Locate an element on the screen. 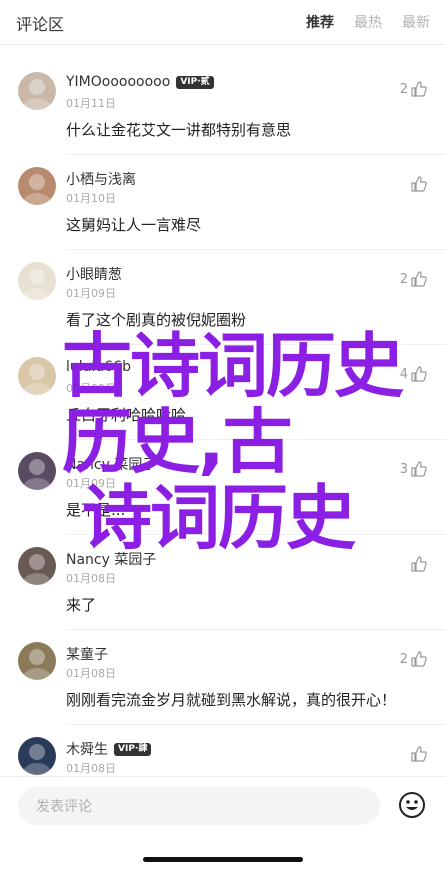  username: 木舜生 is located at coordinates (87, 749).